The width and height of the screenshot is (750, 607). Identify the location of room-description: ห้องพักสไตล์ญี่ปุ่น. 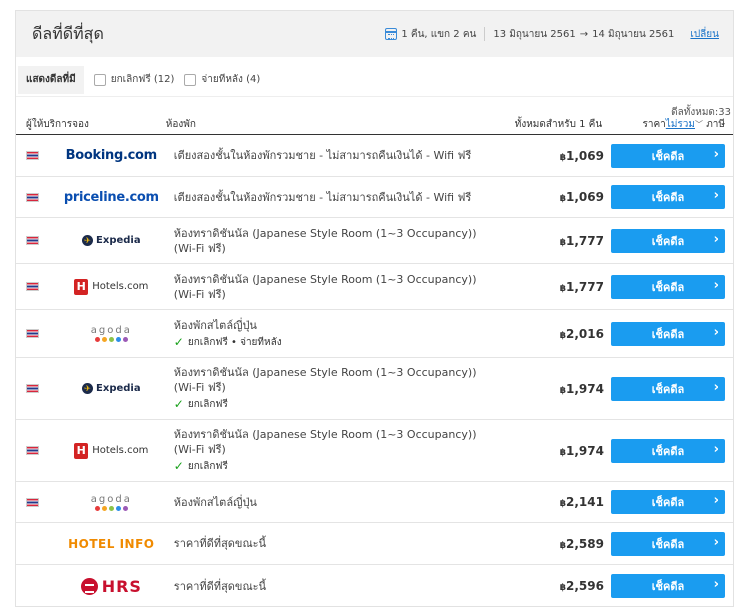
(340, 502).